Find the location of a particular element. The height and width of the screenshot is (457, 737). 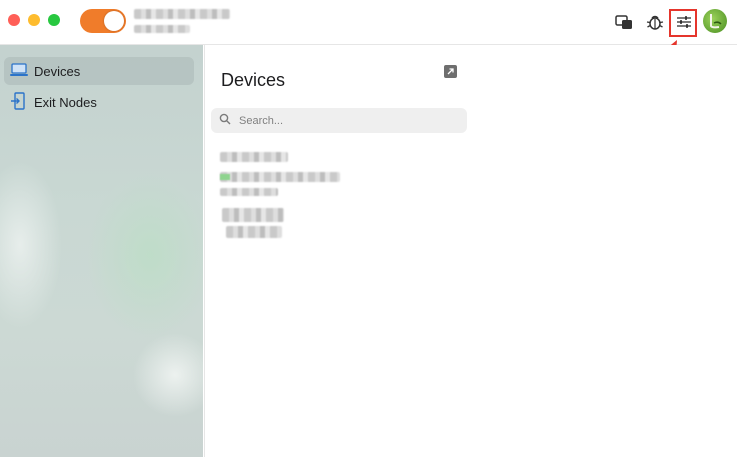

close-window-button is located at coordinates (14, 20).